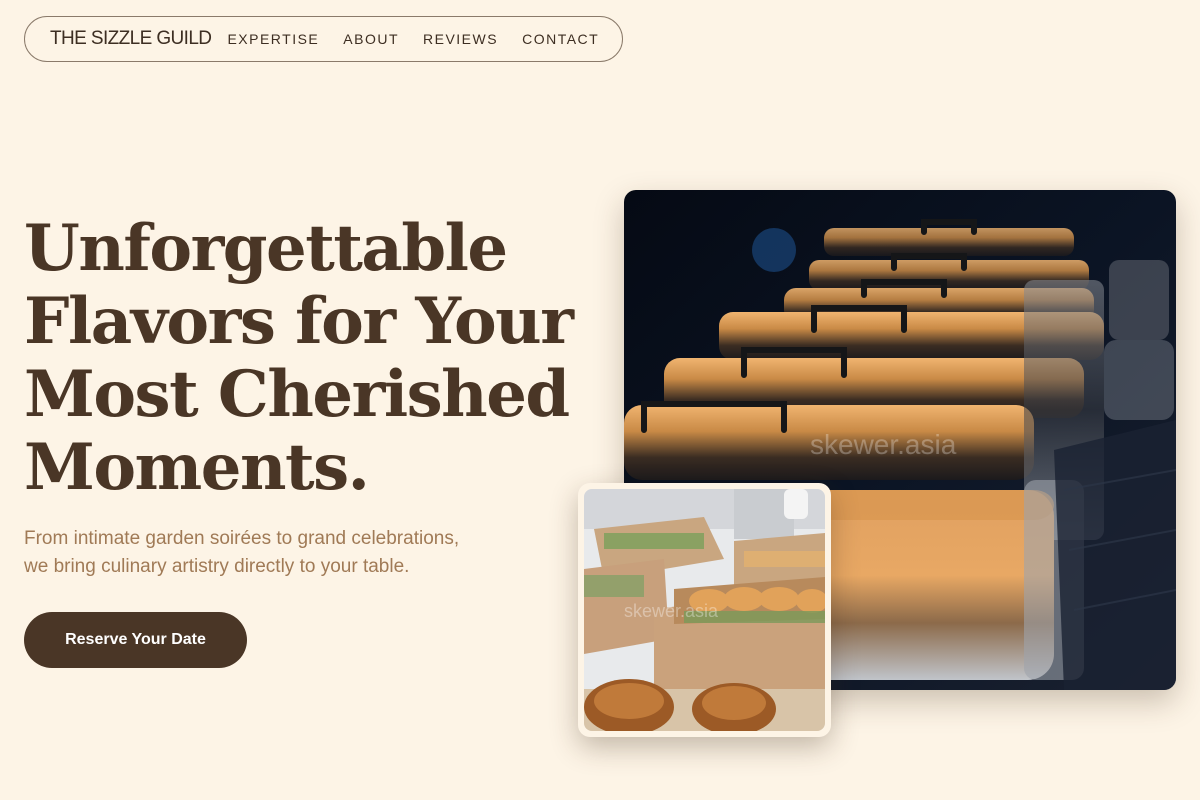  Describe the element at coordinates (273, 39) in the screenshot. I see `nav-link-expertise: EXPERTISE` at that location.